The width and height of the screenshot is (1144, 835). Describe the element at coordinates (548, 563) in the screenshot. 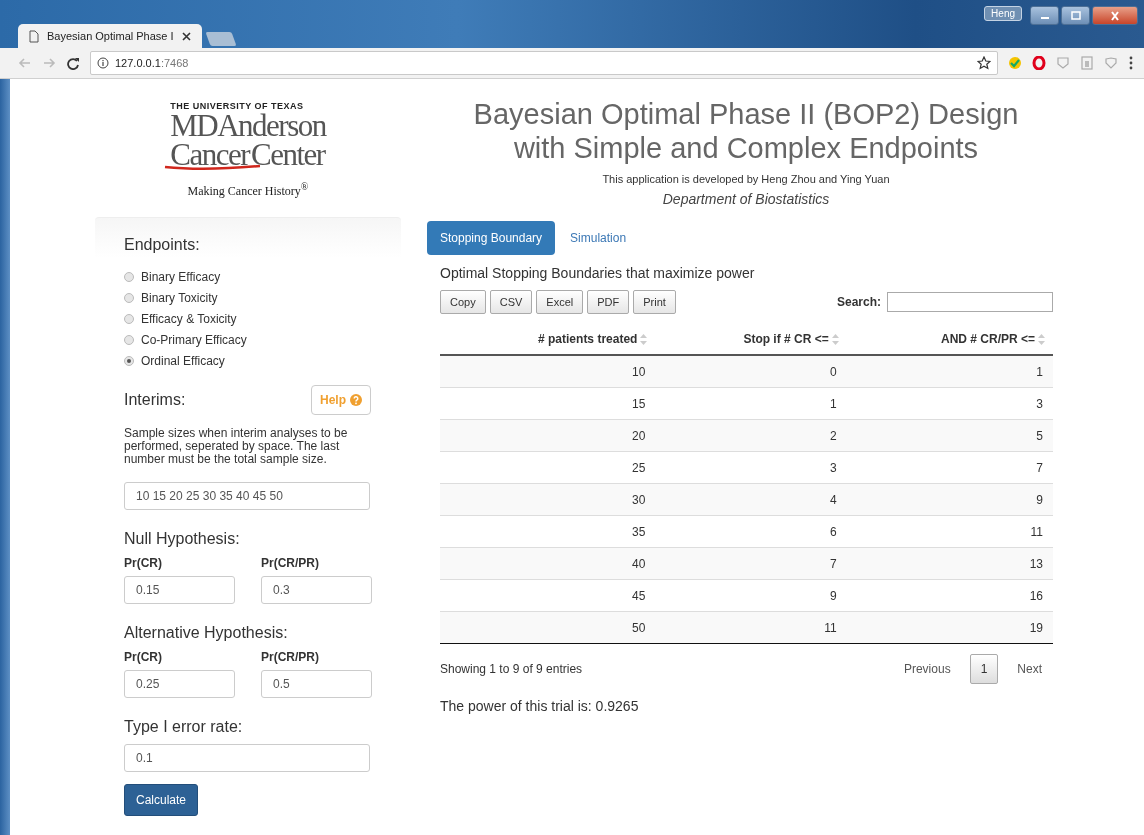

I see `table-cell: 40` at that location.